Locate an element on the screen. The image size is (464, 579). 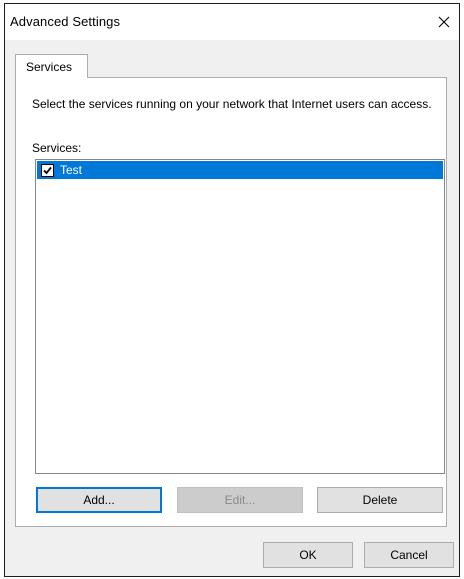
services-label: Services: is located at coordinates (57, 148).